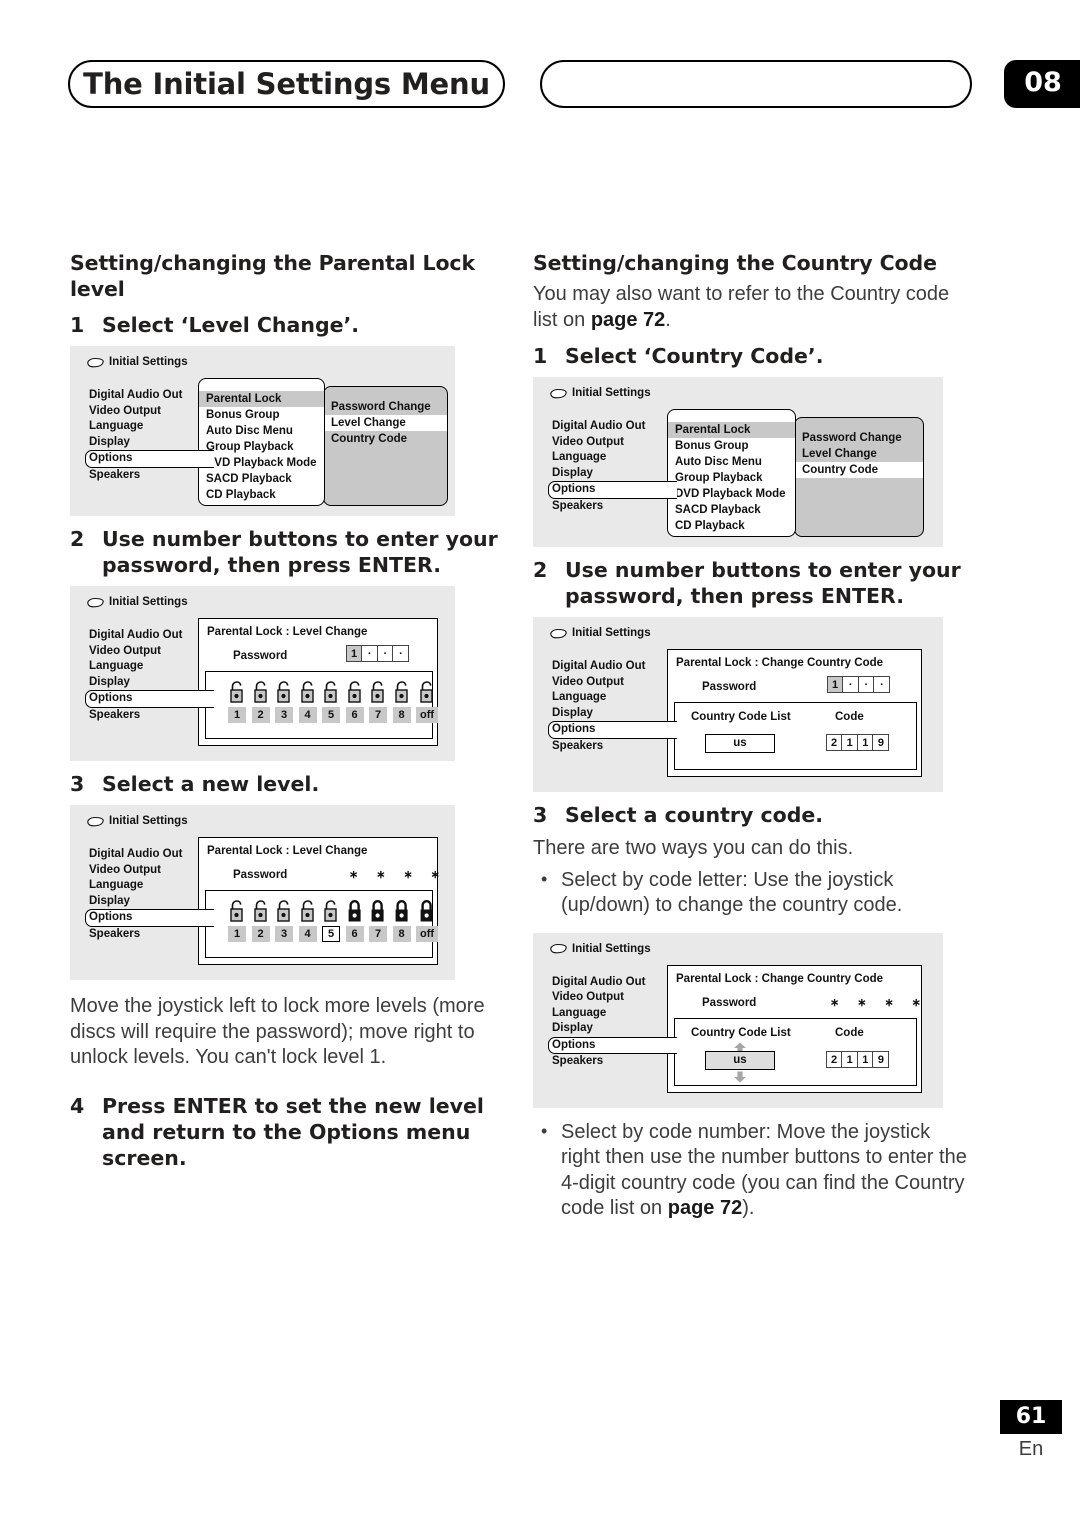  What do you see at coordinates (613, 1062) in the screenshot?
I see `osd6-item-speakers: Speakers` at bounding box center [613, 1062].